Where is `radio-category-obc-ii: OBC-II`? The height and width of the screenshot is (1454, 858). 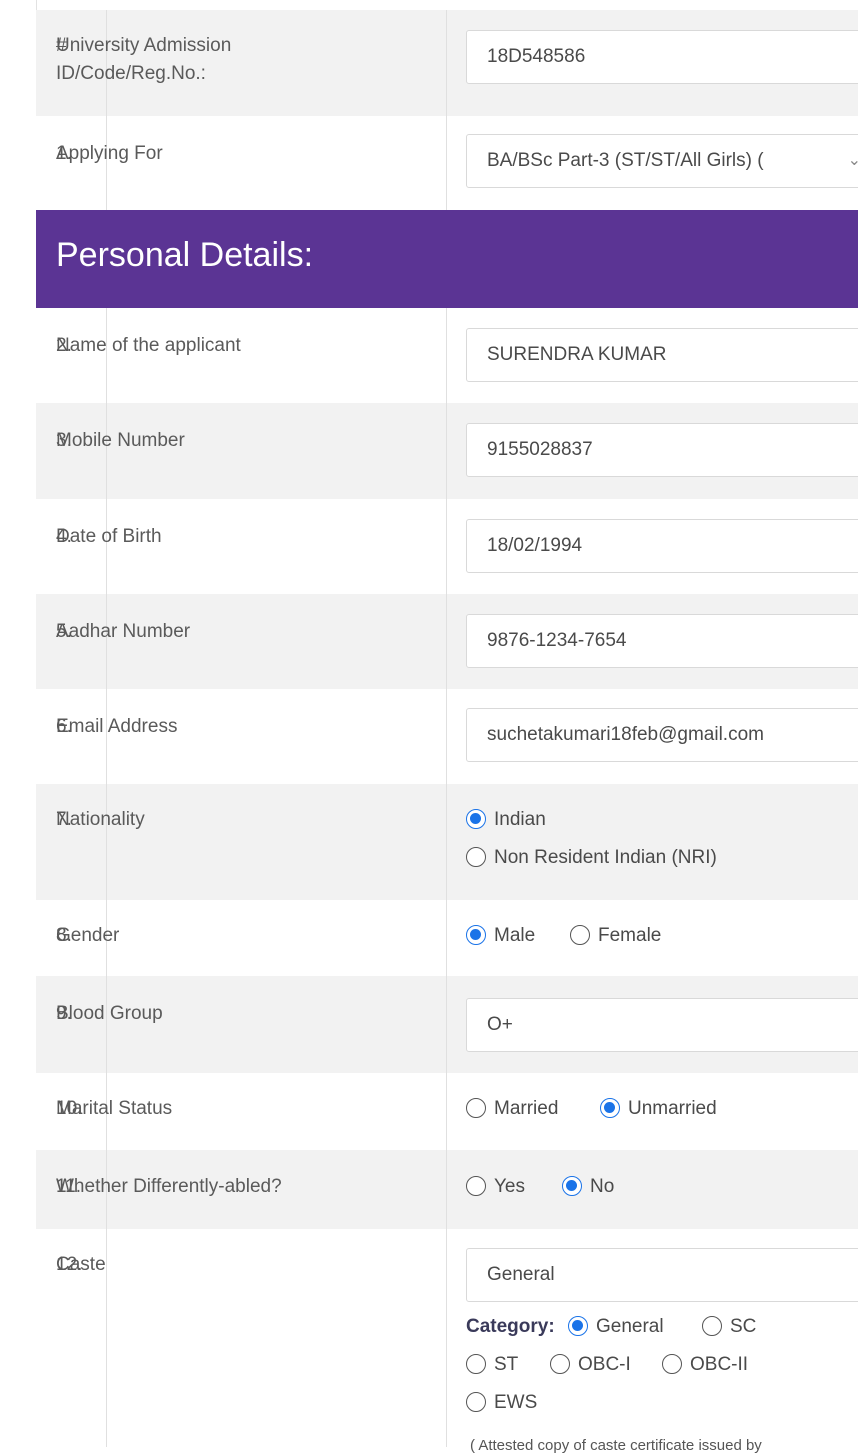 radio-category-obc-ii: OBC-II is located at coordinates (705, 1365).